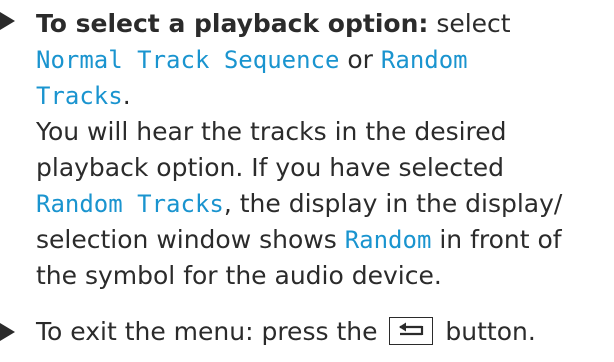 The width and height of the screenshot is (614, 362). I want to click on exit-line: To exit the menu: press the button., so click(286, 331).